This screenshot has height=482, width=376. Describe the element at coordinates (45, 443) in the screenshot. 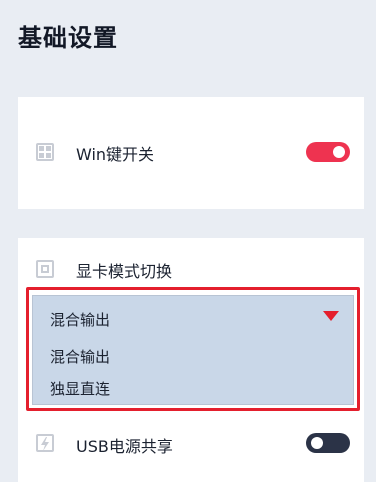

I see `power-bolt-icon` at that location.